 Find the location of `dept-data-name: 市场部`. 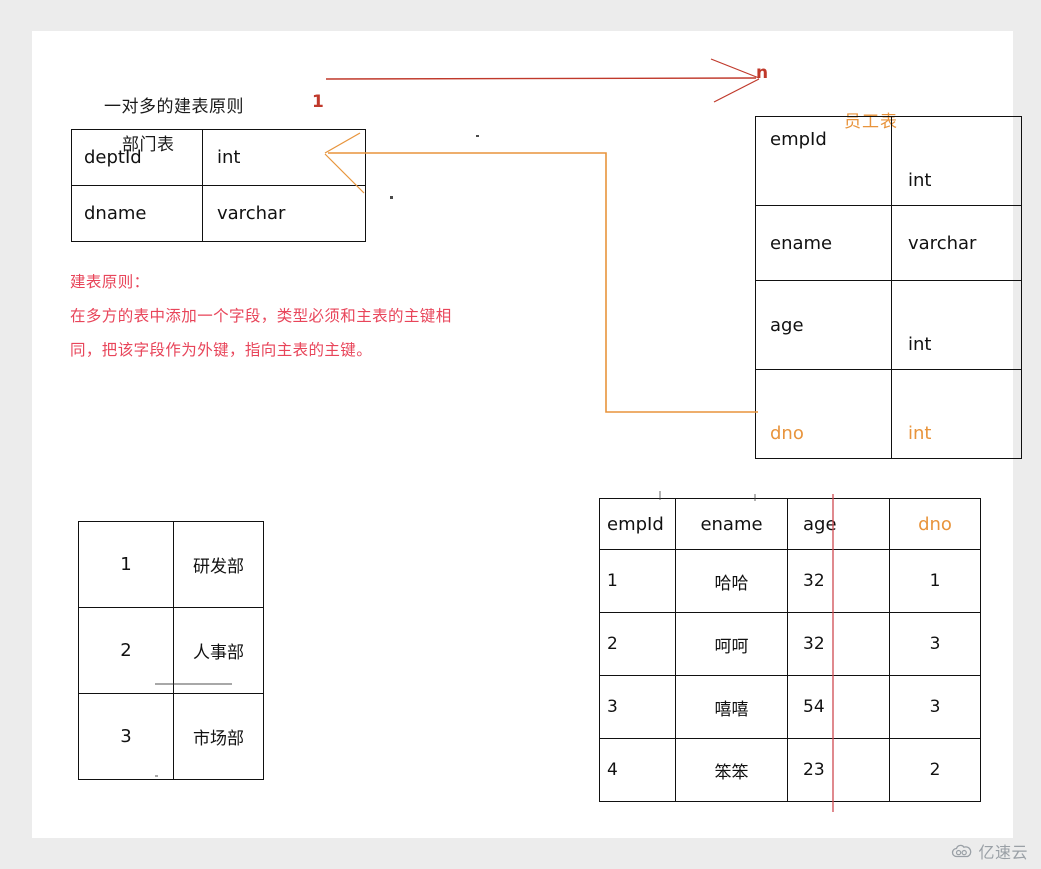

dept-data-name: 市场部 is located at coordinates (218, 736).